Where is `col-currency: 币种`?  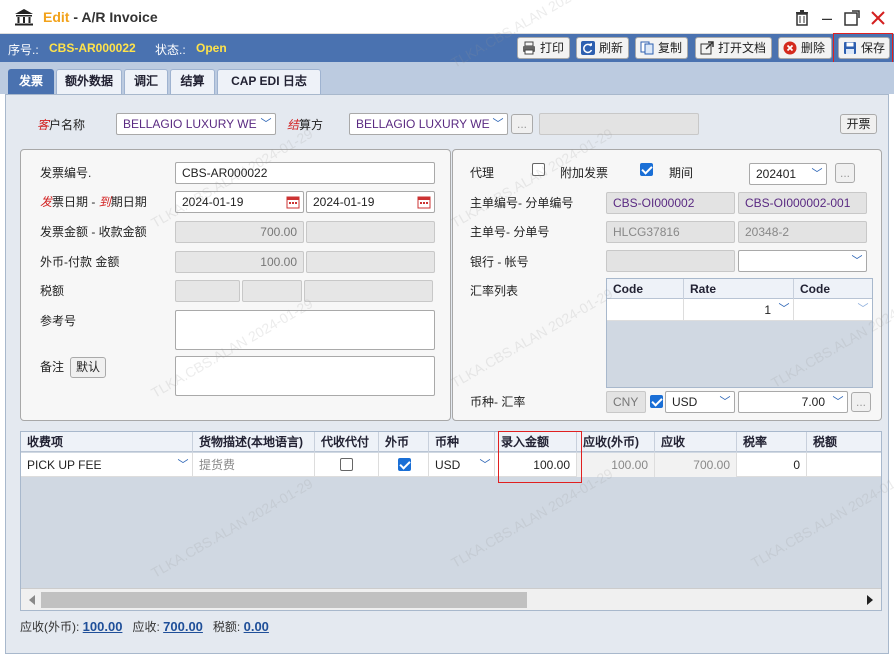 col-currency: 币种 is located at coordinates (462, 442).